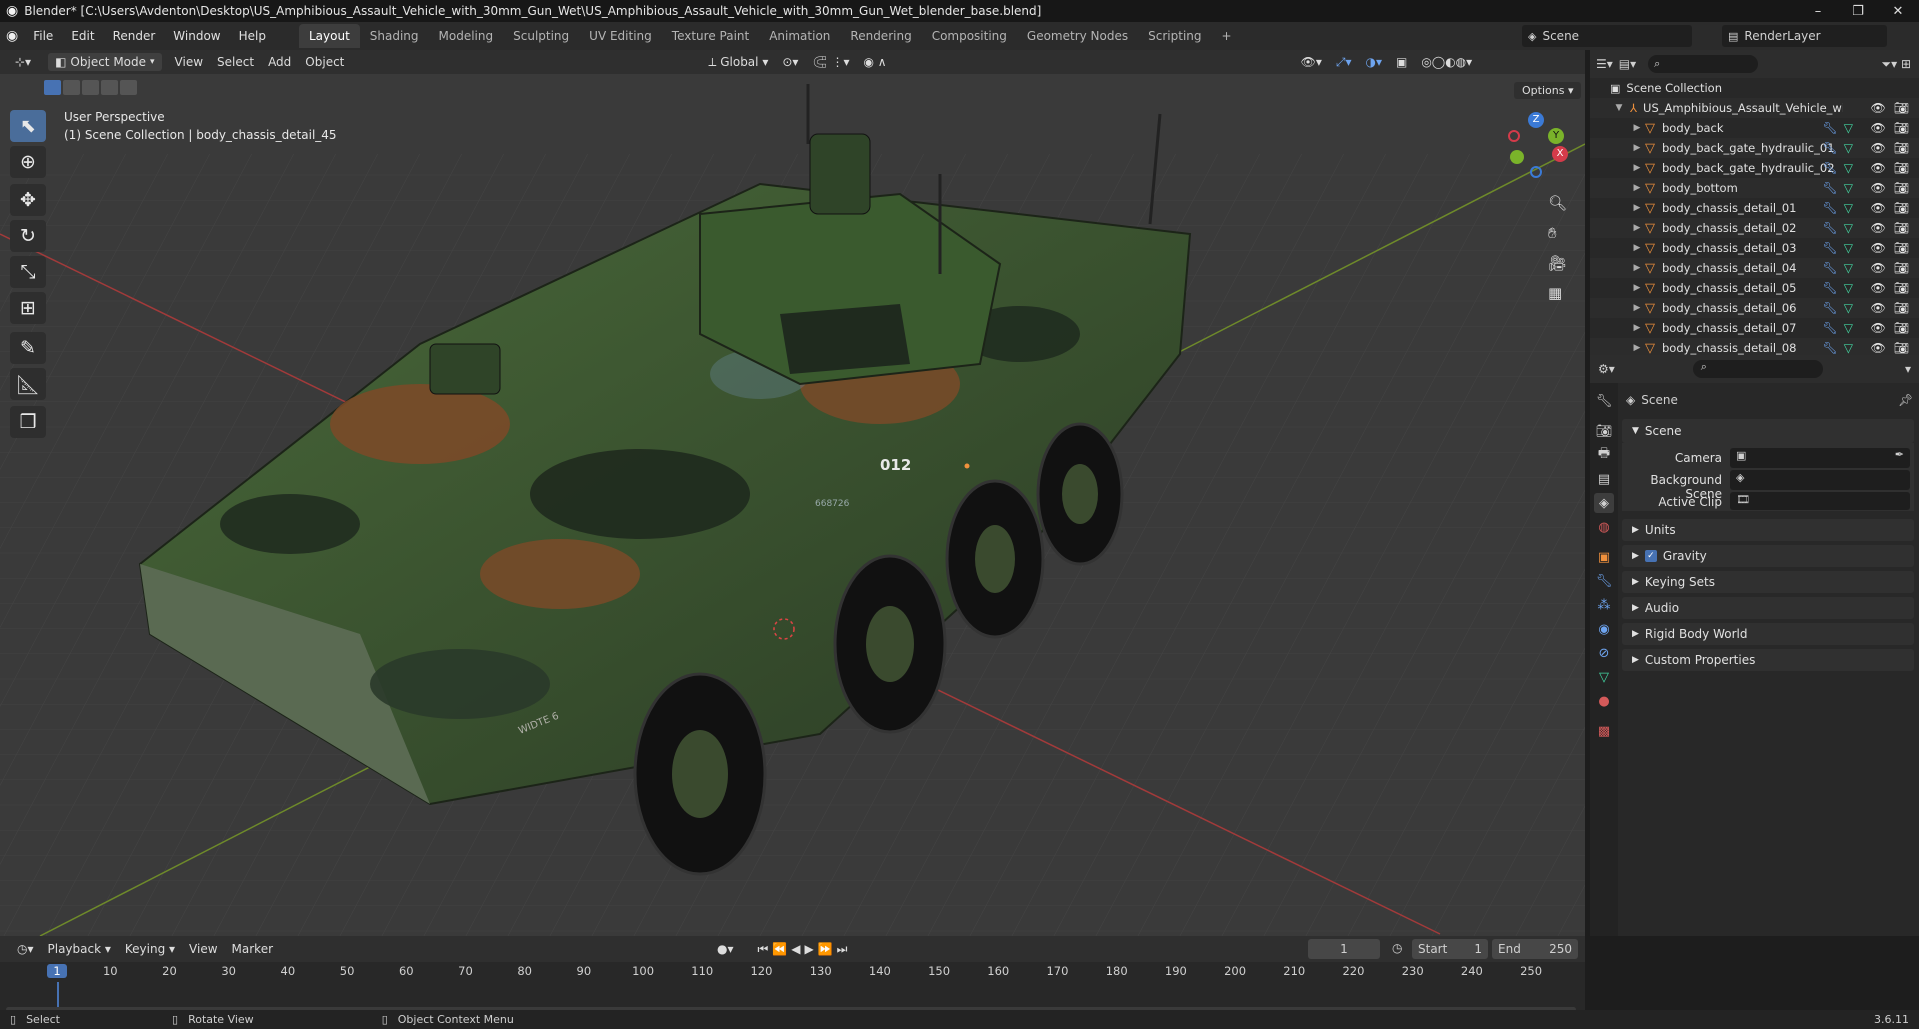 The height and width of the screenshot is (1029, 1919). What do you see at coordinates (12, 36) in the screenshot?
I see `blender-menu-icon: ◉` at bounding box center [12, 36].